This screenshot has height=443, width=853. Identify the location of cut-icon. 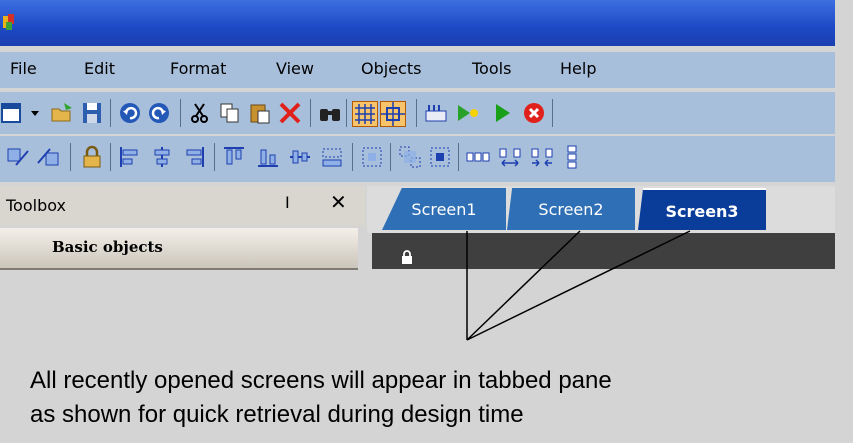
(200, 113).